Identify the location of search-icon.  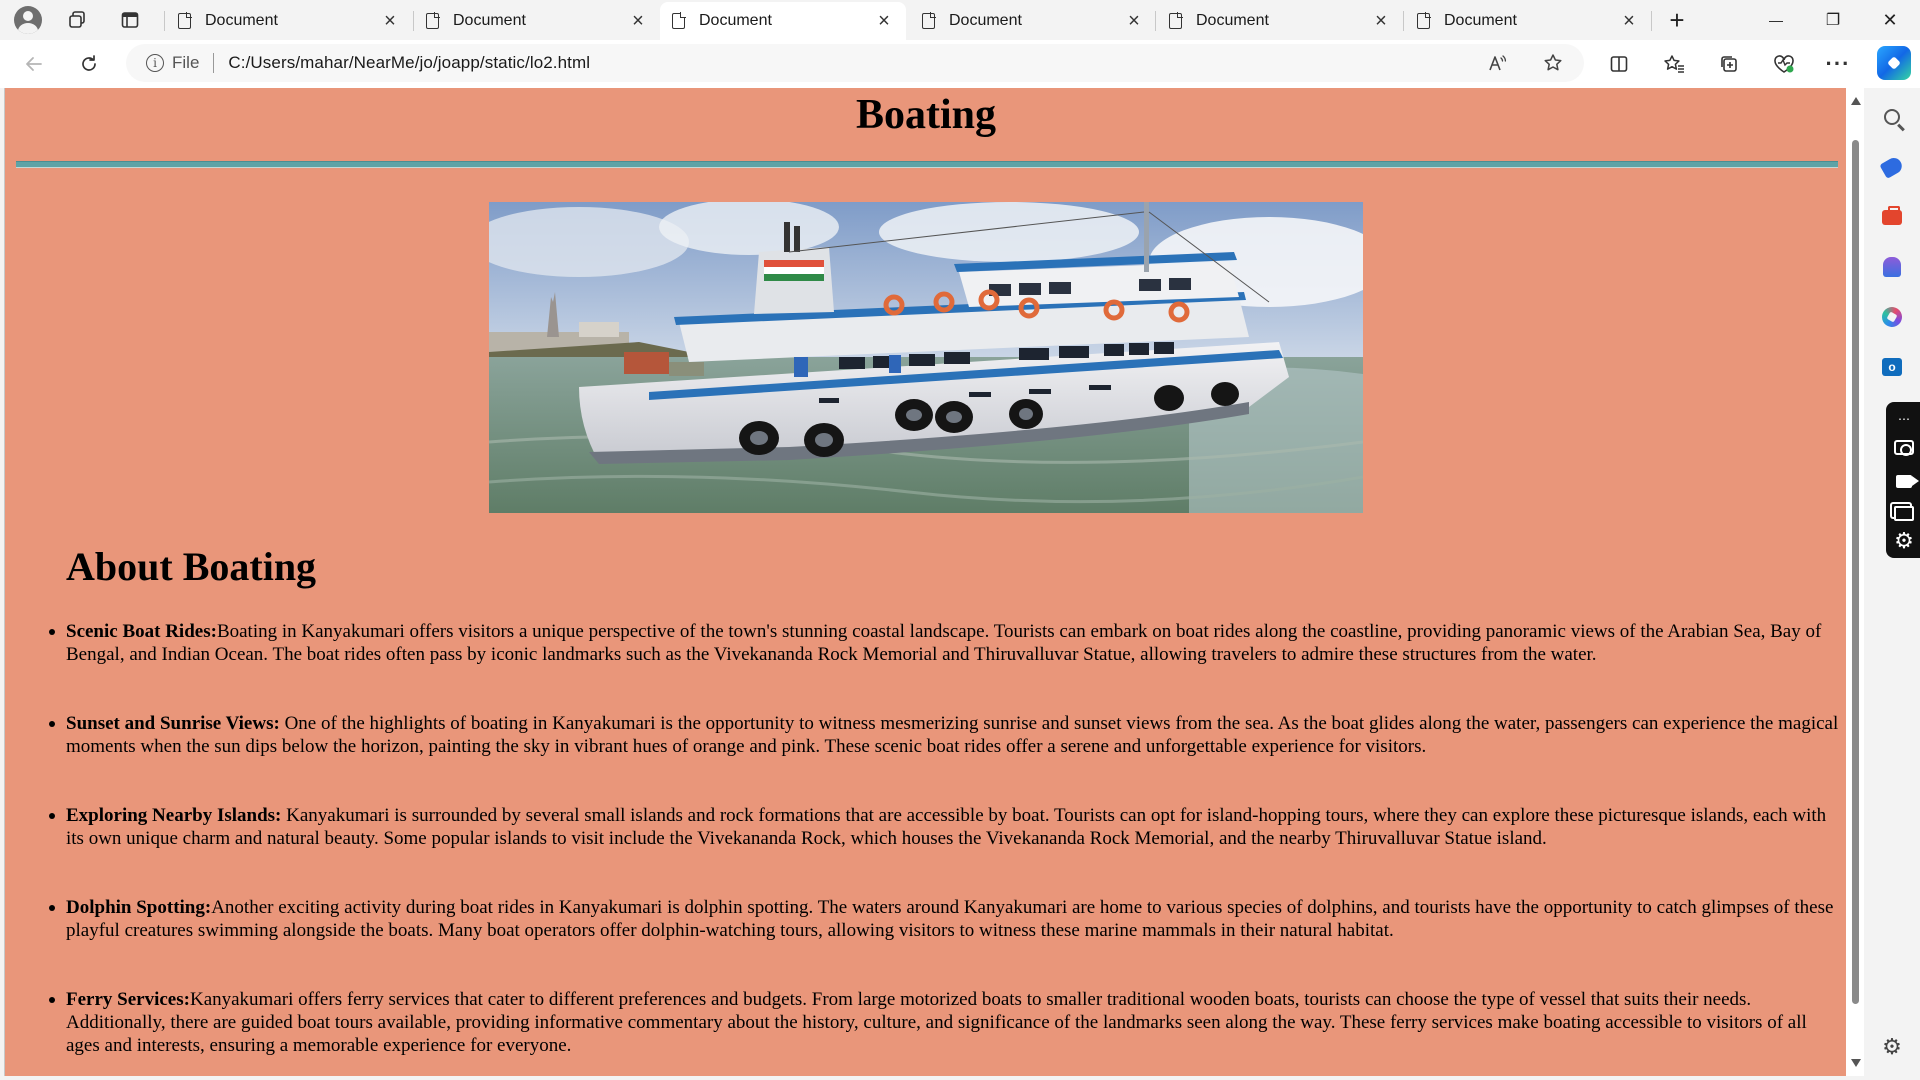
(1892, 117).